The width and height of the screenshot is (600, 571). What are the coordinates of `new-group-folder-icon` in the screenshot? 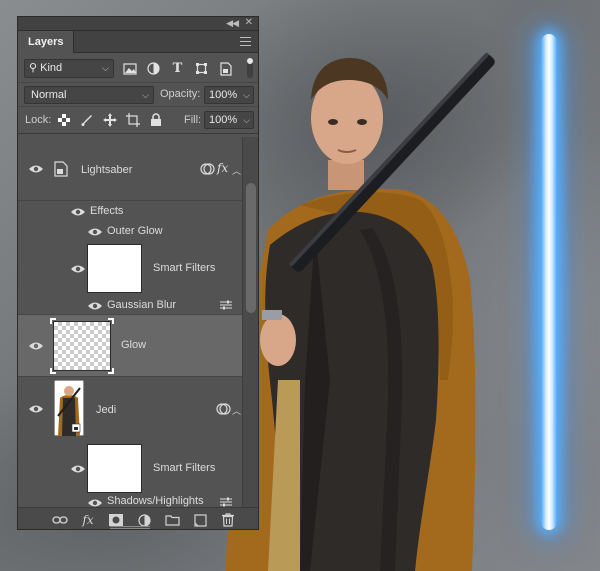 It's located at (172, 520).